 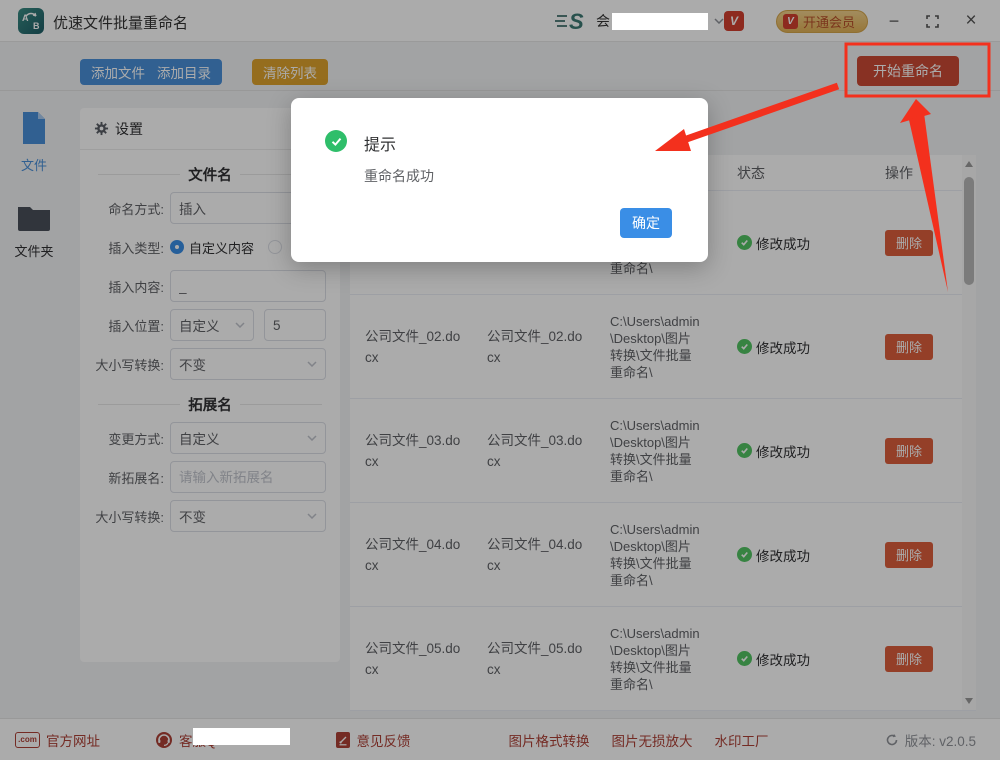 What do you see at coordinates (336, 141) in the screenshot?
I see `success-check-icon` at bounding box center [336, 141].